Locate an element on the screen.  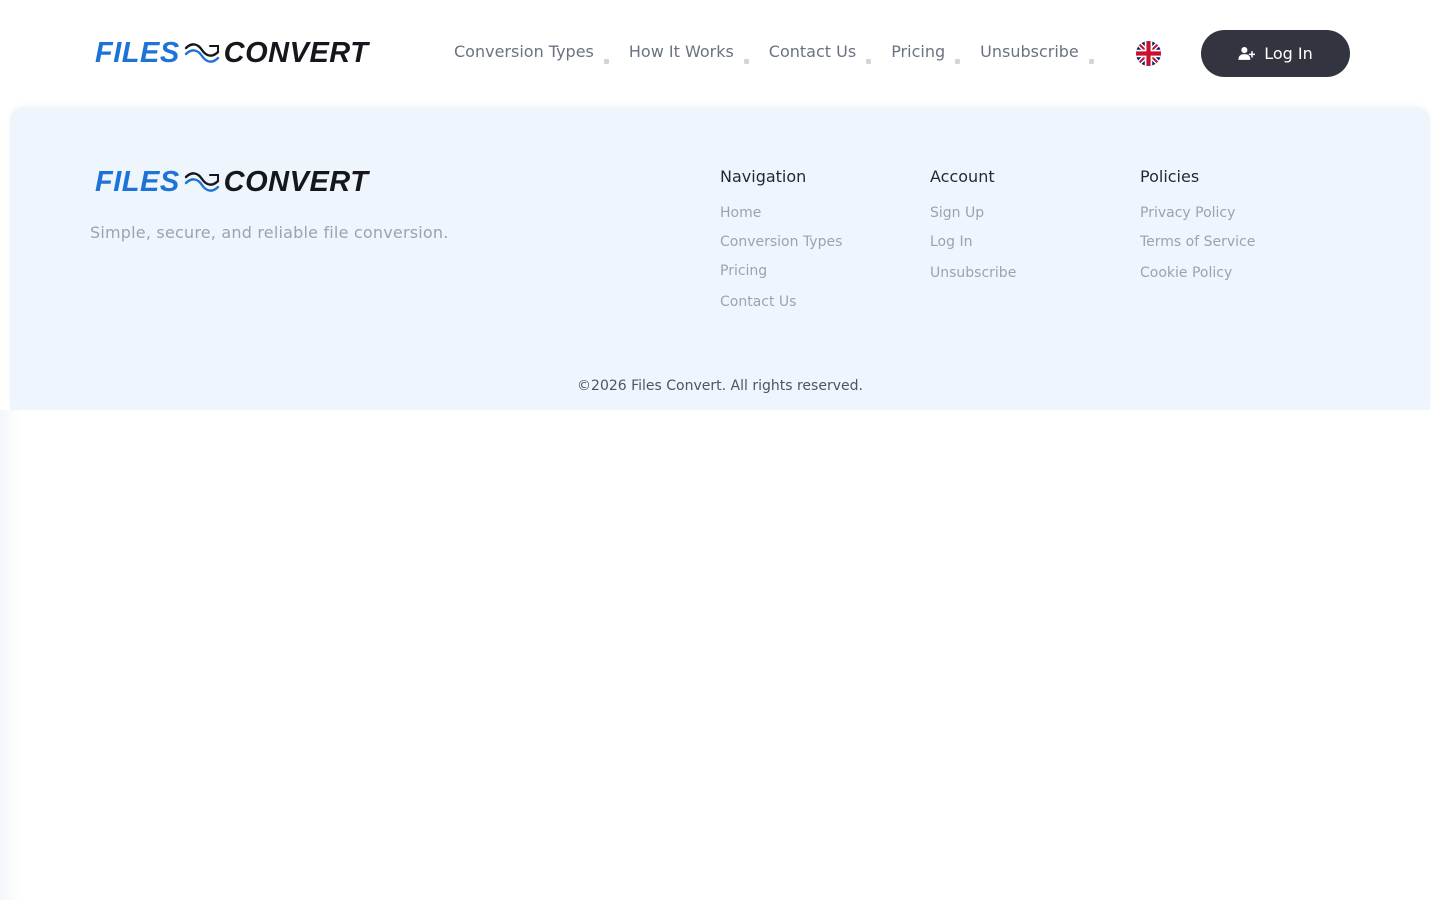
nav-item-how-it-works: How It Works is located at coordinates (688, 53).